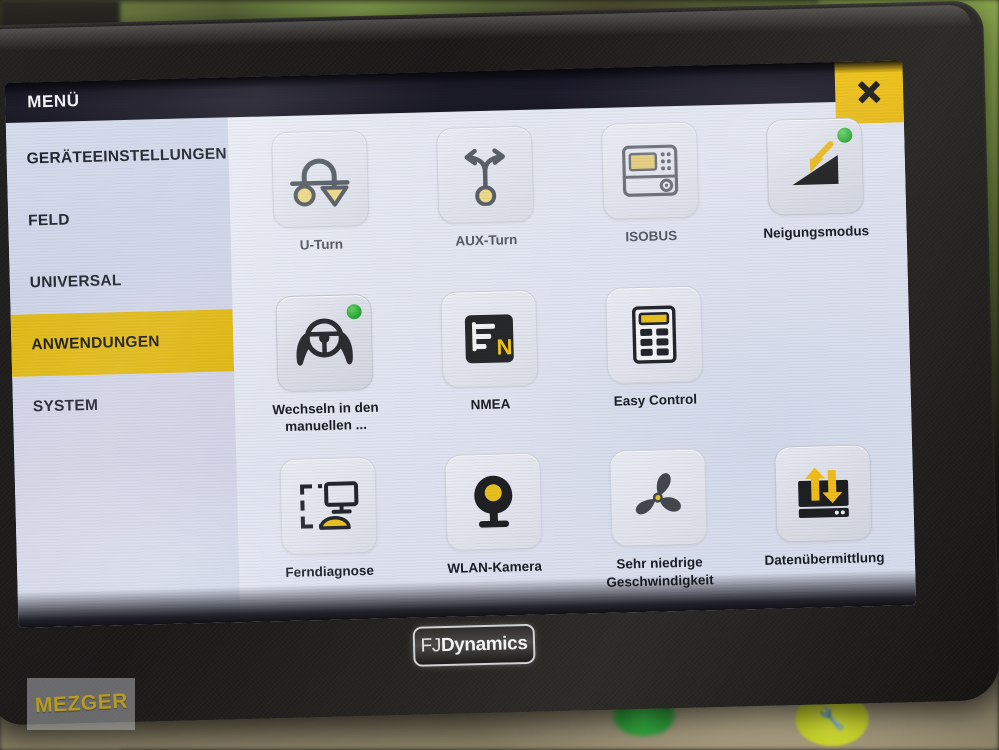  I want to click on page-title: MENÜ, so click(53, 101).